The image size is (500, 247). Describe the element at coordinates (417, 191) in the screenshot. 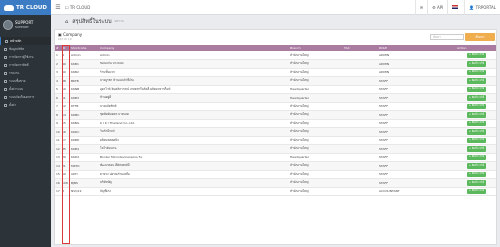

I see `table-cell: ACCOUNTANT` at that location.